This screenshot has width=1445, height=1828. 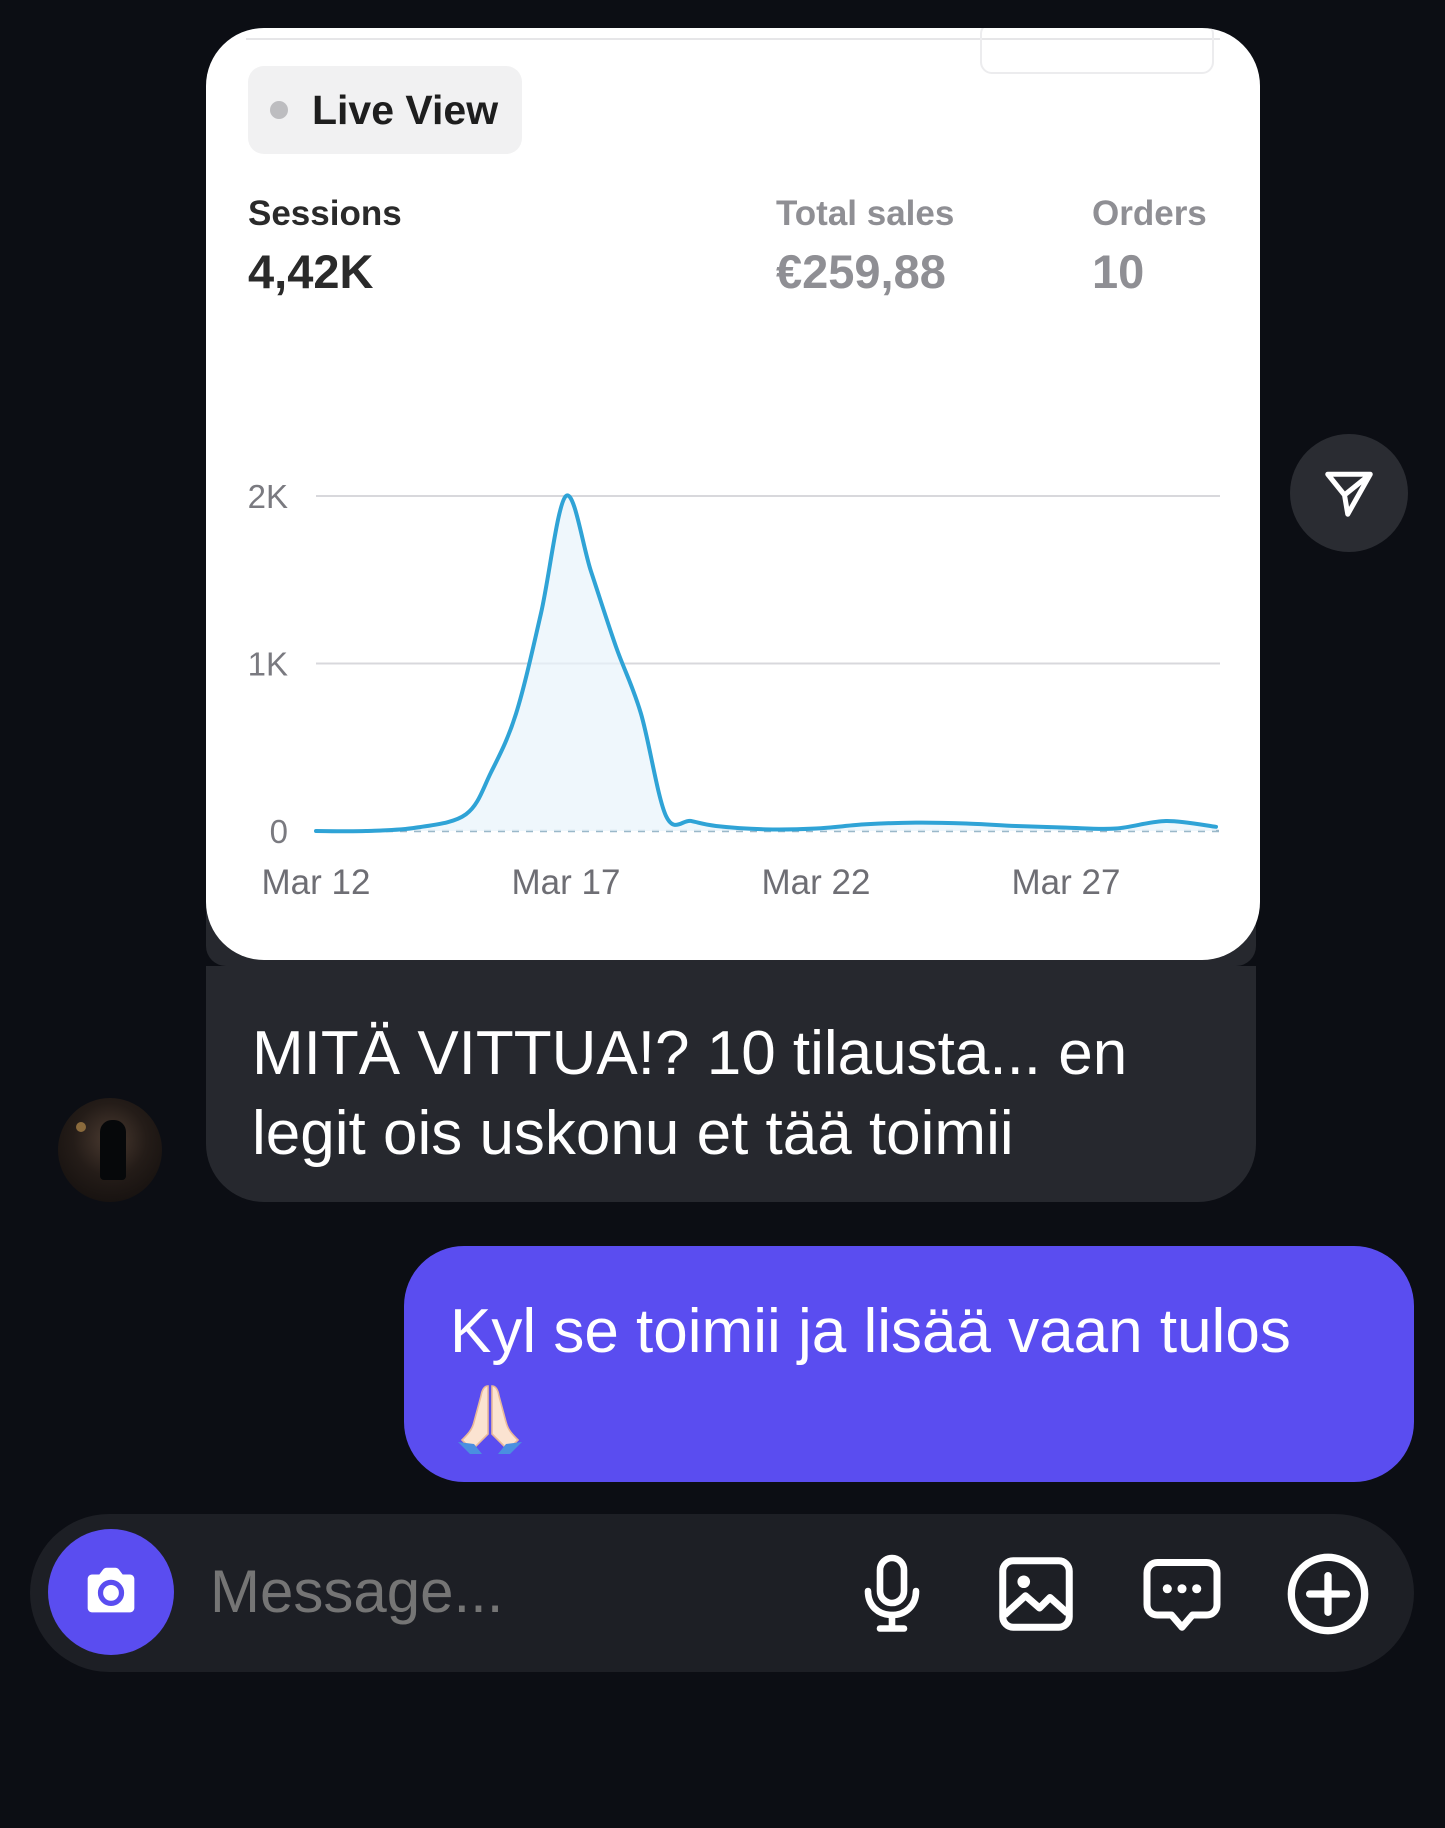 What do you see at coordinates (268, 496) in the screenshot?
I see `y-tick-label: 2K` at bounding box center [268, 496].